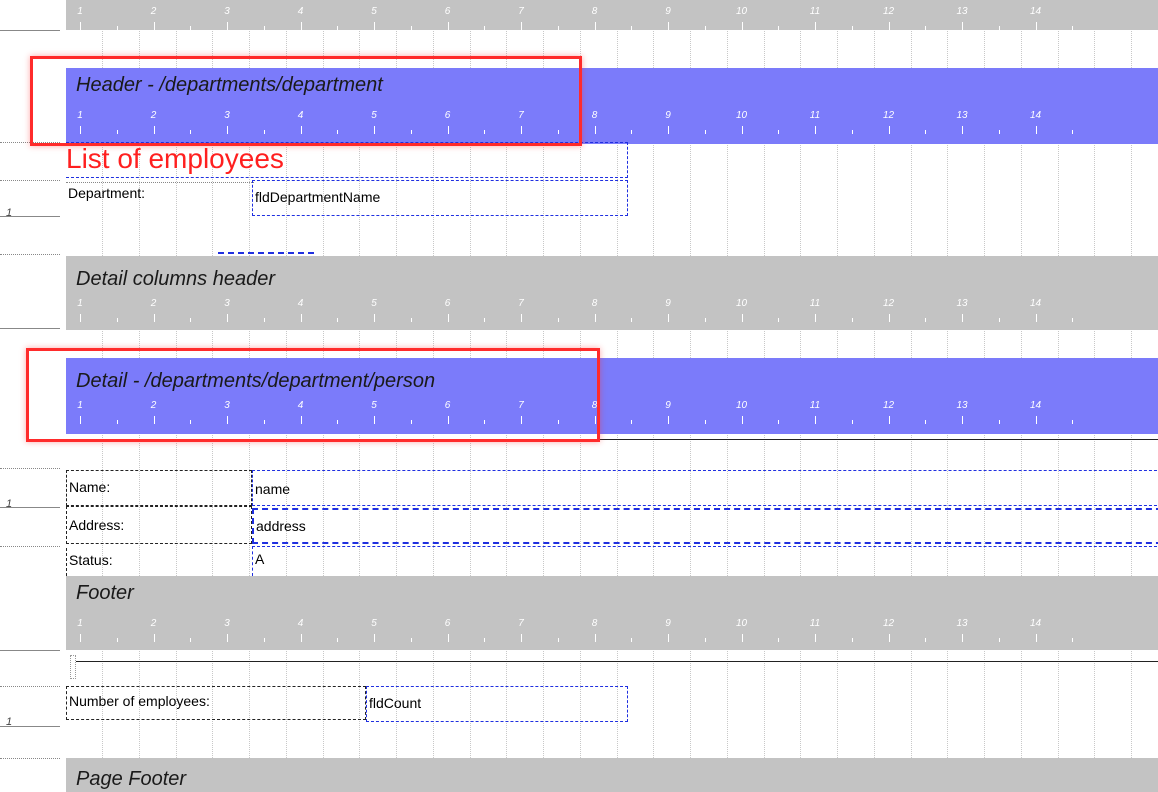  What do you see at coordinates (668, 11) in the screenshot?
I see `ruler-number: 9` at bounding box center [668, 11].